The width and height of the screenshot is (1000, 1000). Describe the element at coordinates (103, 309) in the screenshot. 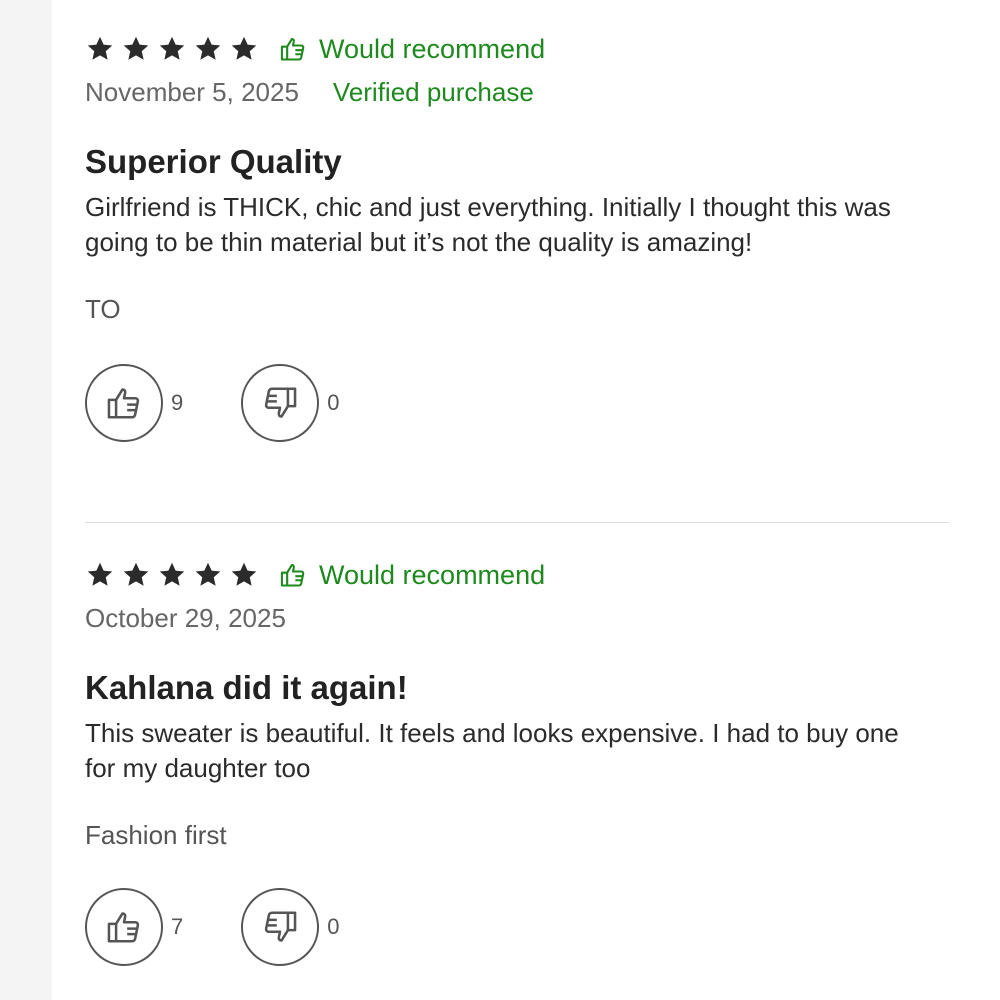

I see `review-author: TO` at that location.